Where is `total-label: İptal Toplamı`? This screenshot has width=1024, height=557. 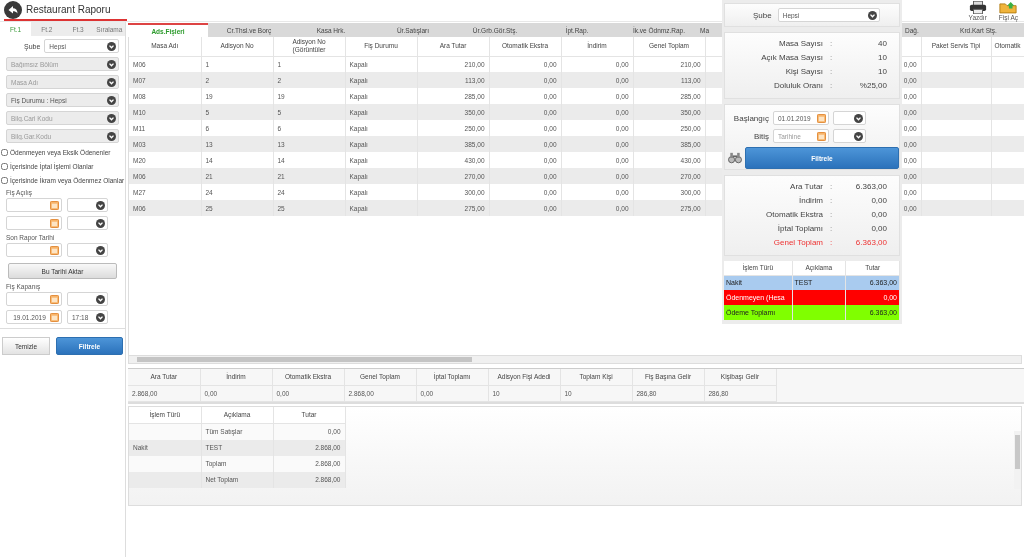 total-label: İptal Toplamı is located at coordinates (799, 228).